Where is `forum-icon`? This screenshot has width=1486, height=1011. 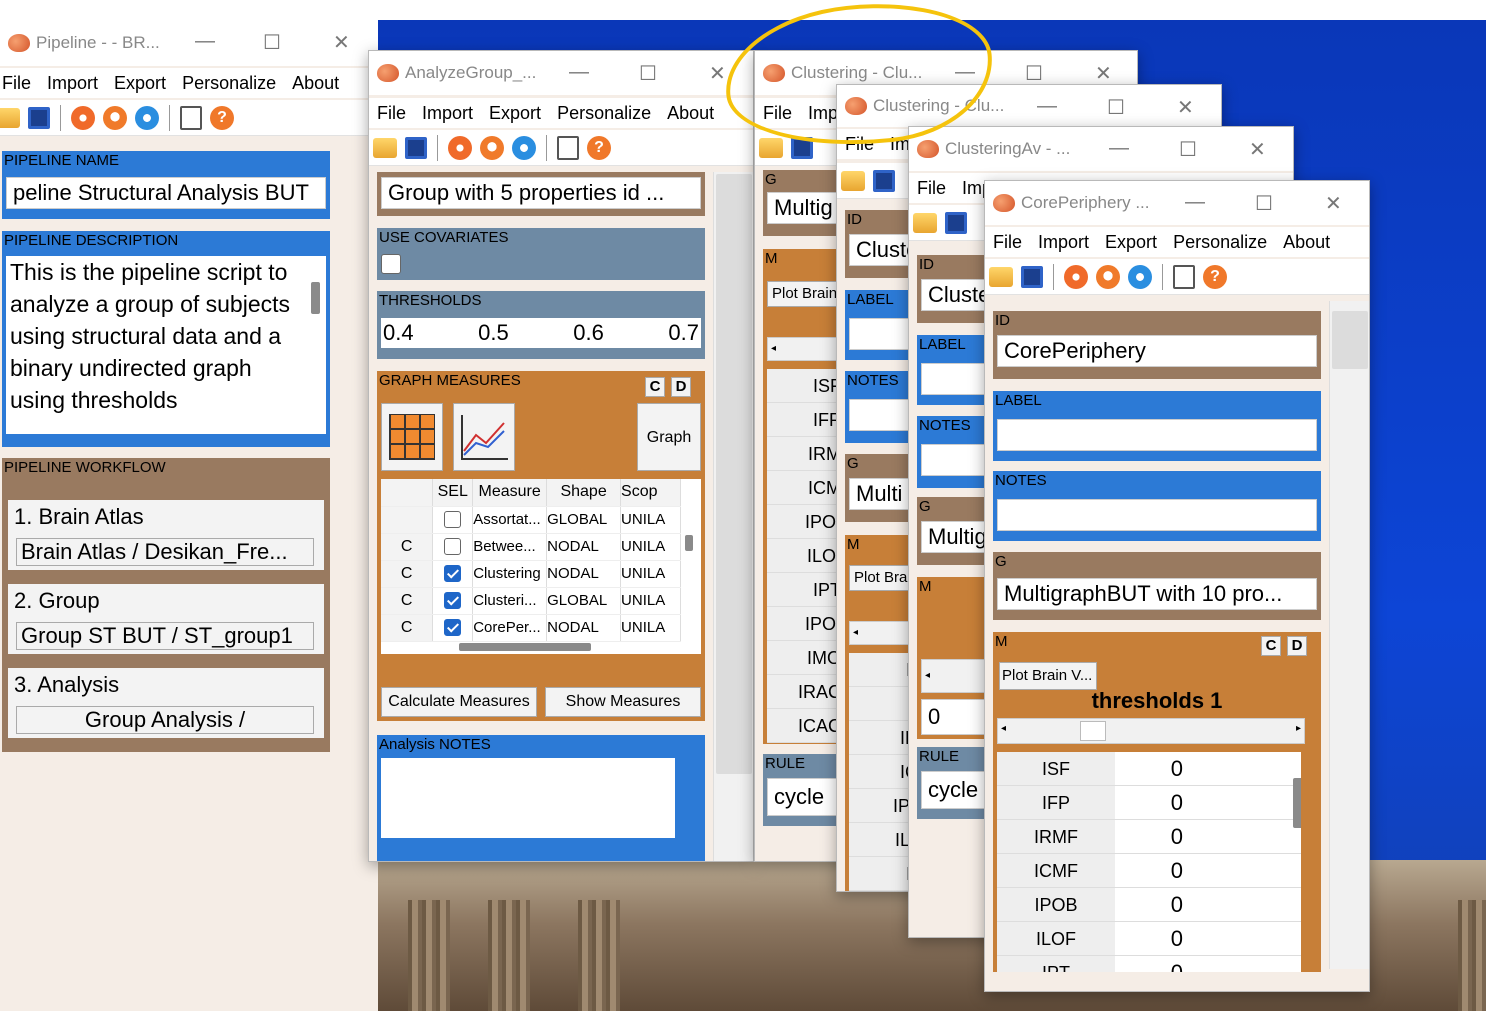 forum-icon is located at coordinates (1108, 276).